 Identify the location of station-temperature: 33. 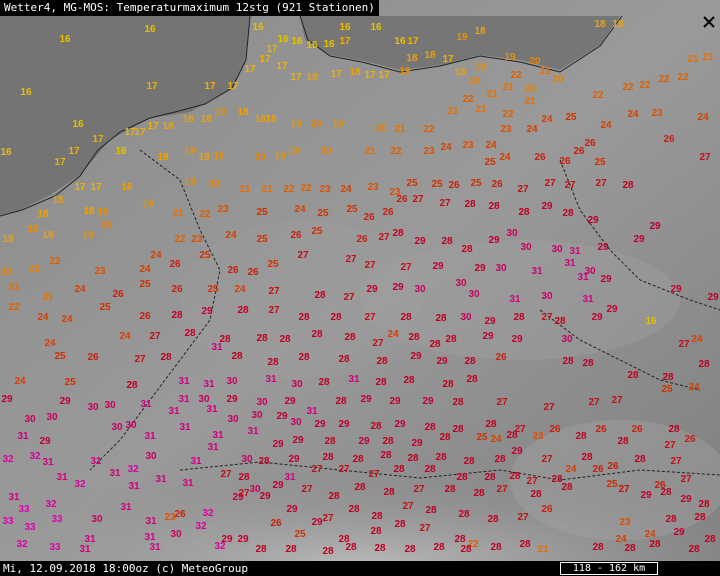
(30, 527).